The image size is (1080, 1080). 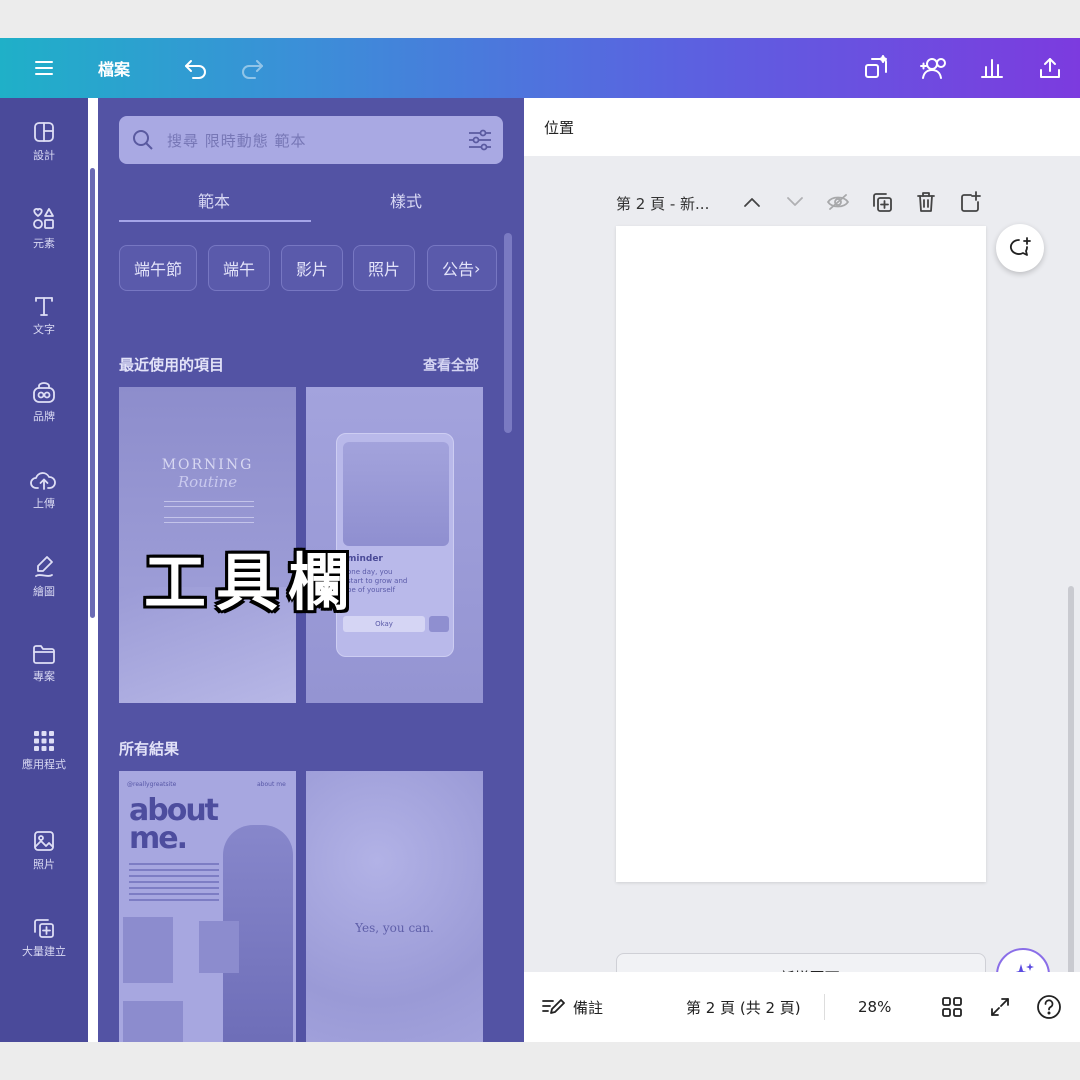 I want to click on rail-item-apps: 應用程式, so click(x=44, y=750).